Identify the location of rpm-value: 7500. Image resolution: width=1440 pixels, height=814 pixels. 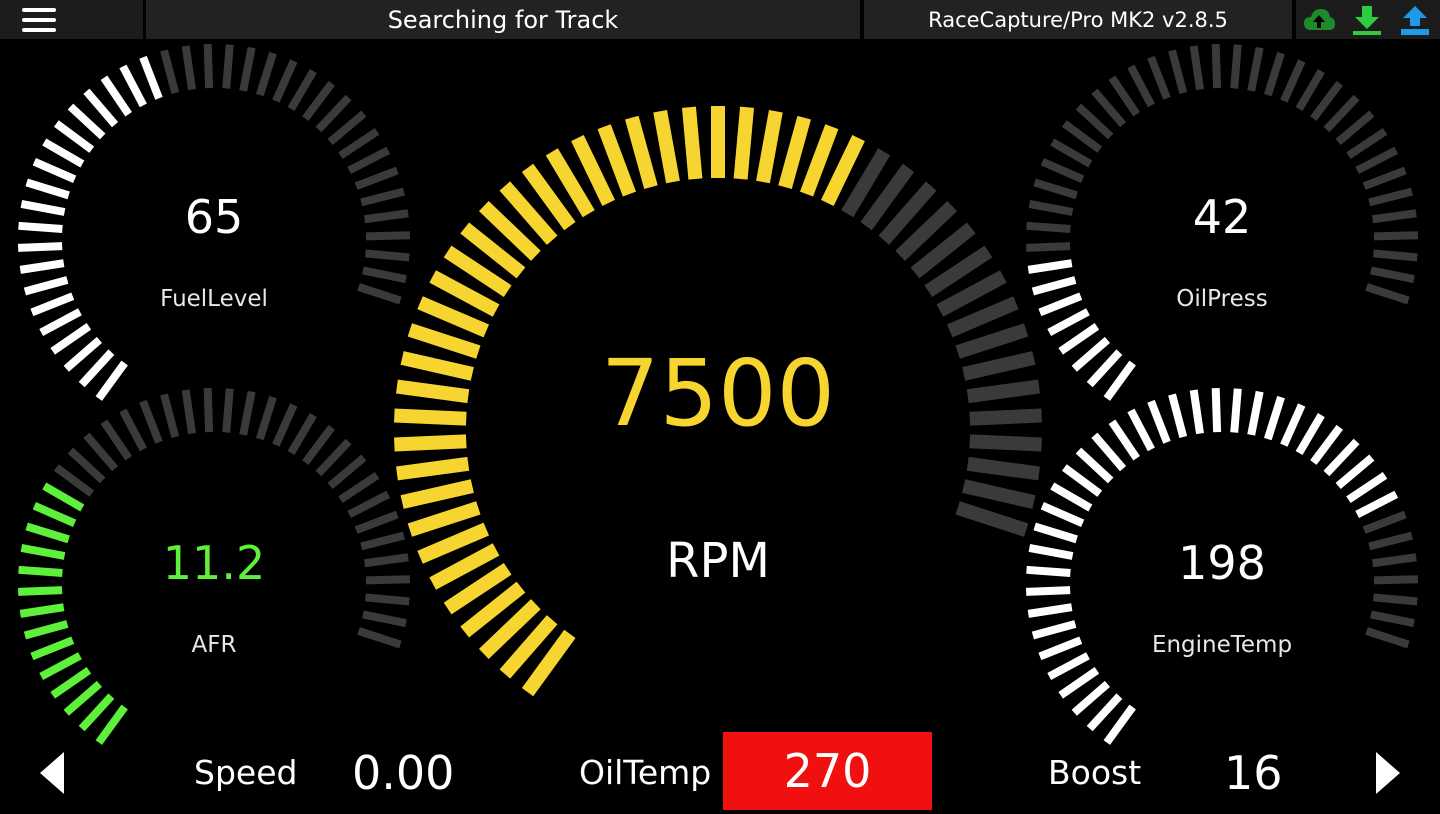
(718, 393).